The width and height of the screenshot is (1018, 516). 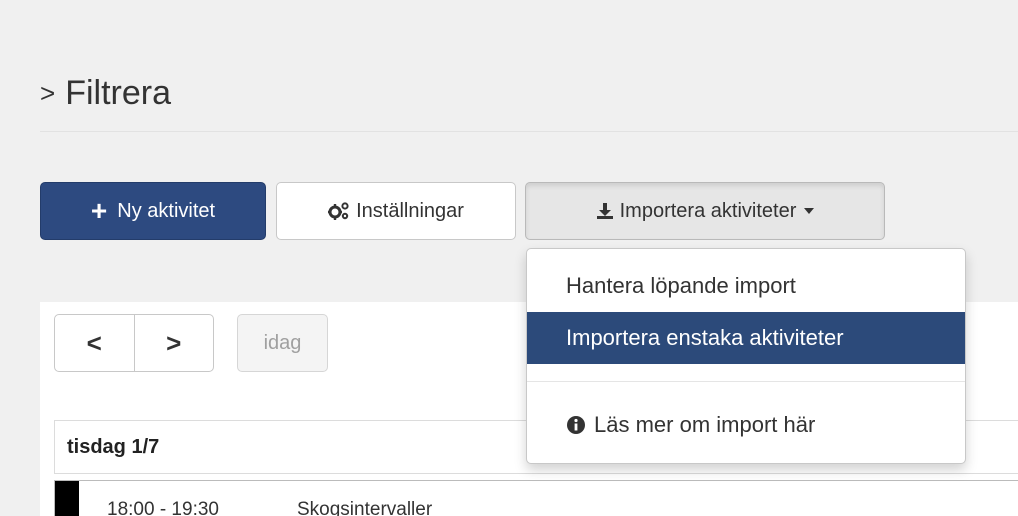 I want to click on day-label: tisdag 1/7, so click(x=113, y=446).